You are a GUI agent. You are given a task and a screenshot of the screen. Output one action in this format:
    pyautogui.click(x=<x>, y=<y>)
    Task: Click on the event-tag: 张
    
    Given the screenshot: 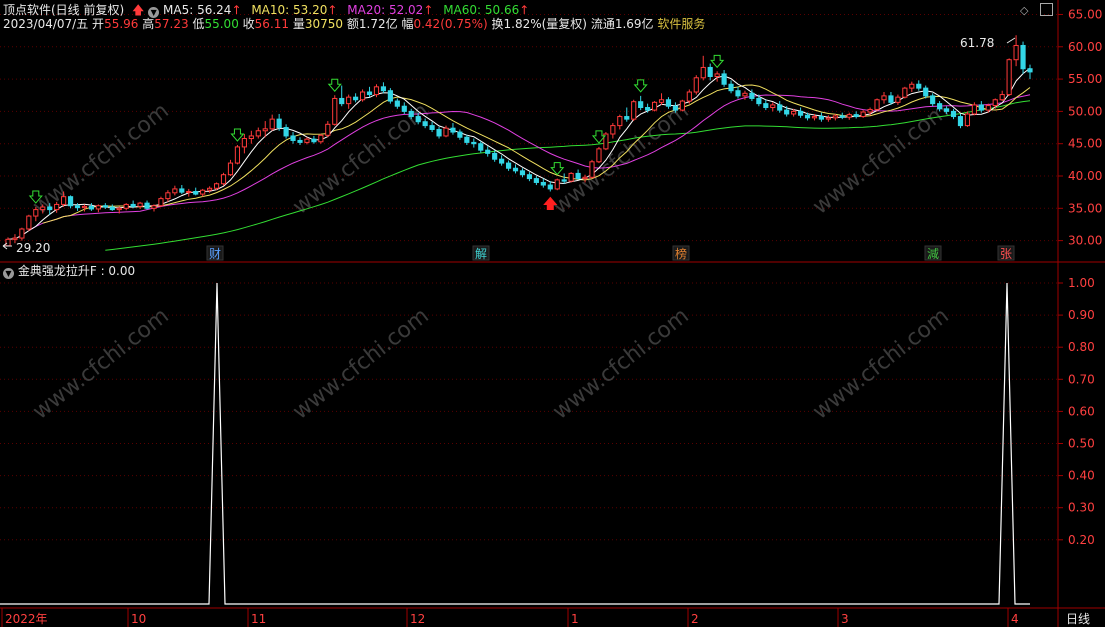 What is the action you would take?
    pyautogui.click(x=1006, y=253)
    